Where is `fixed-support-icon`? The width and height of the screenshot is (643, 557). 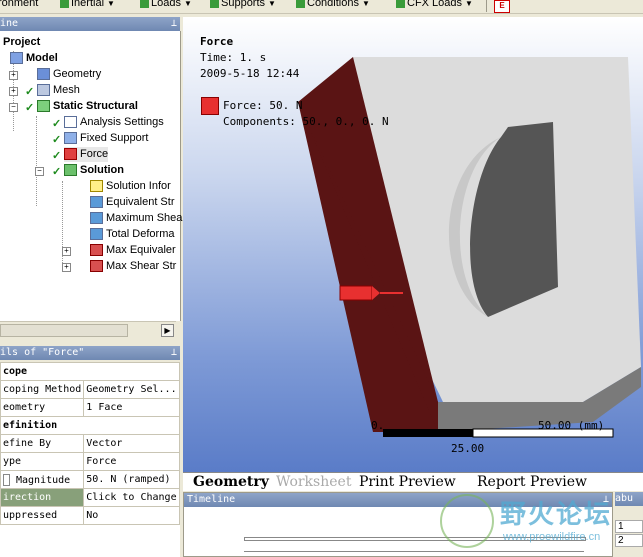
fixed-support-icon is located at coordinates (70, 138).